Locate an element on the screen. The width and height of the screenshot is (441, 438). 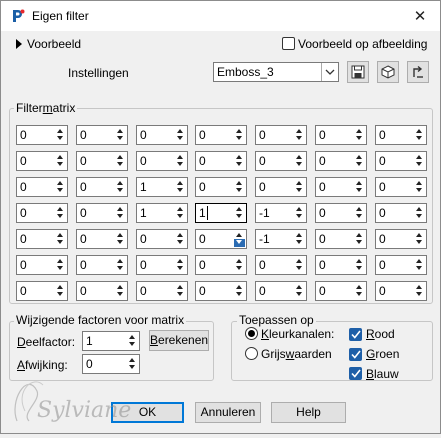
grayscale-label: Grijswaarden is located at coordinates (296, 354).